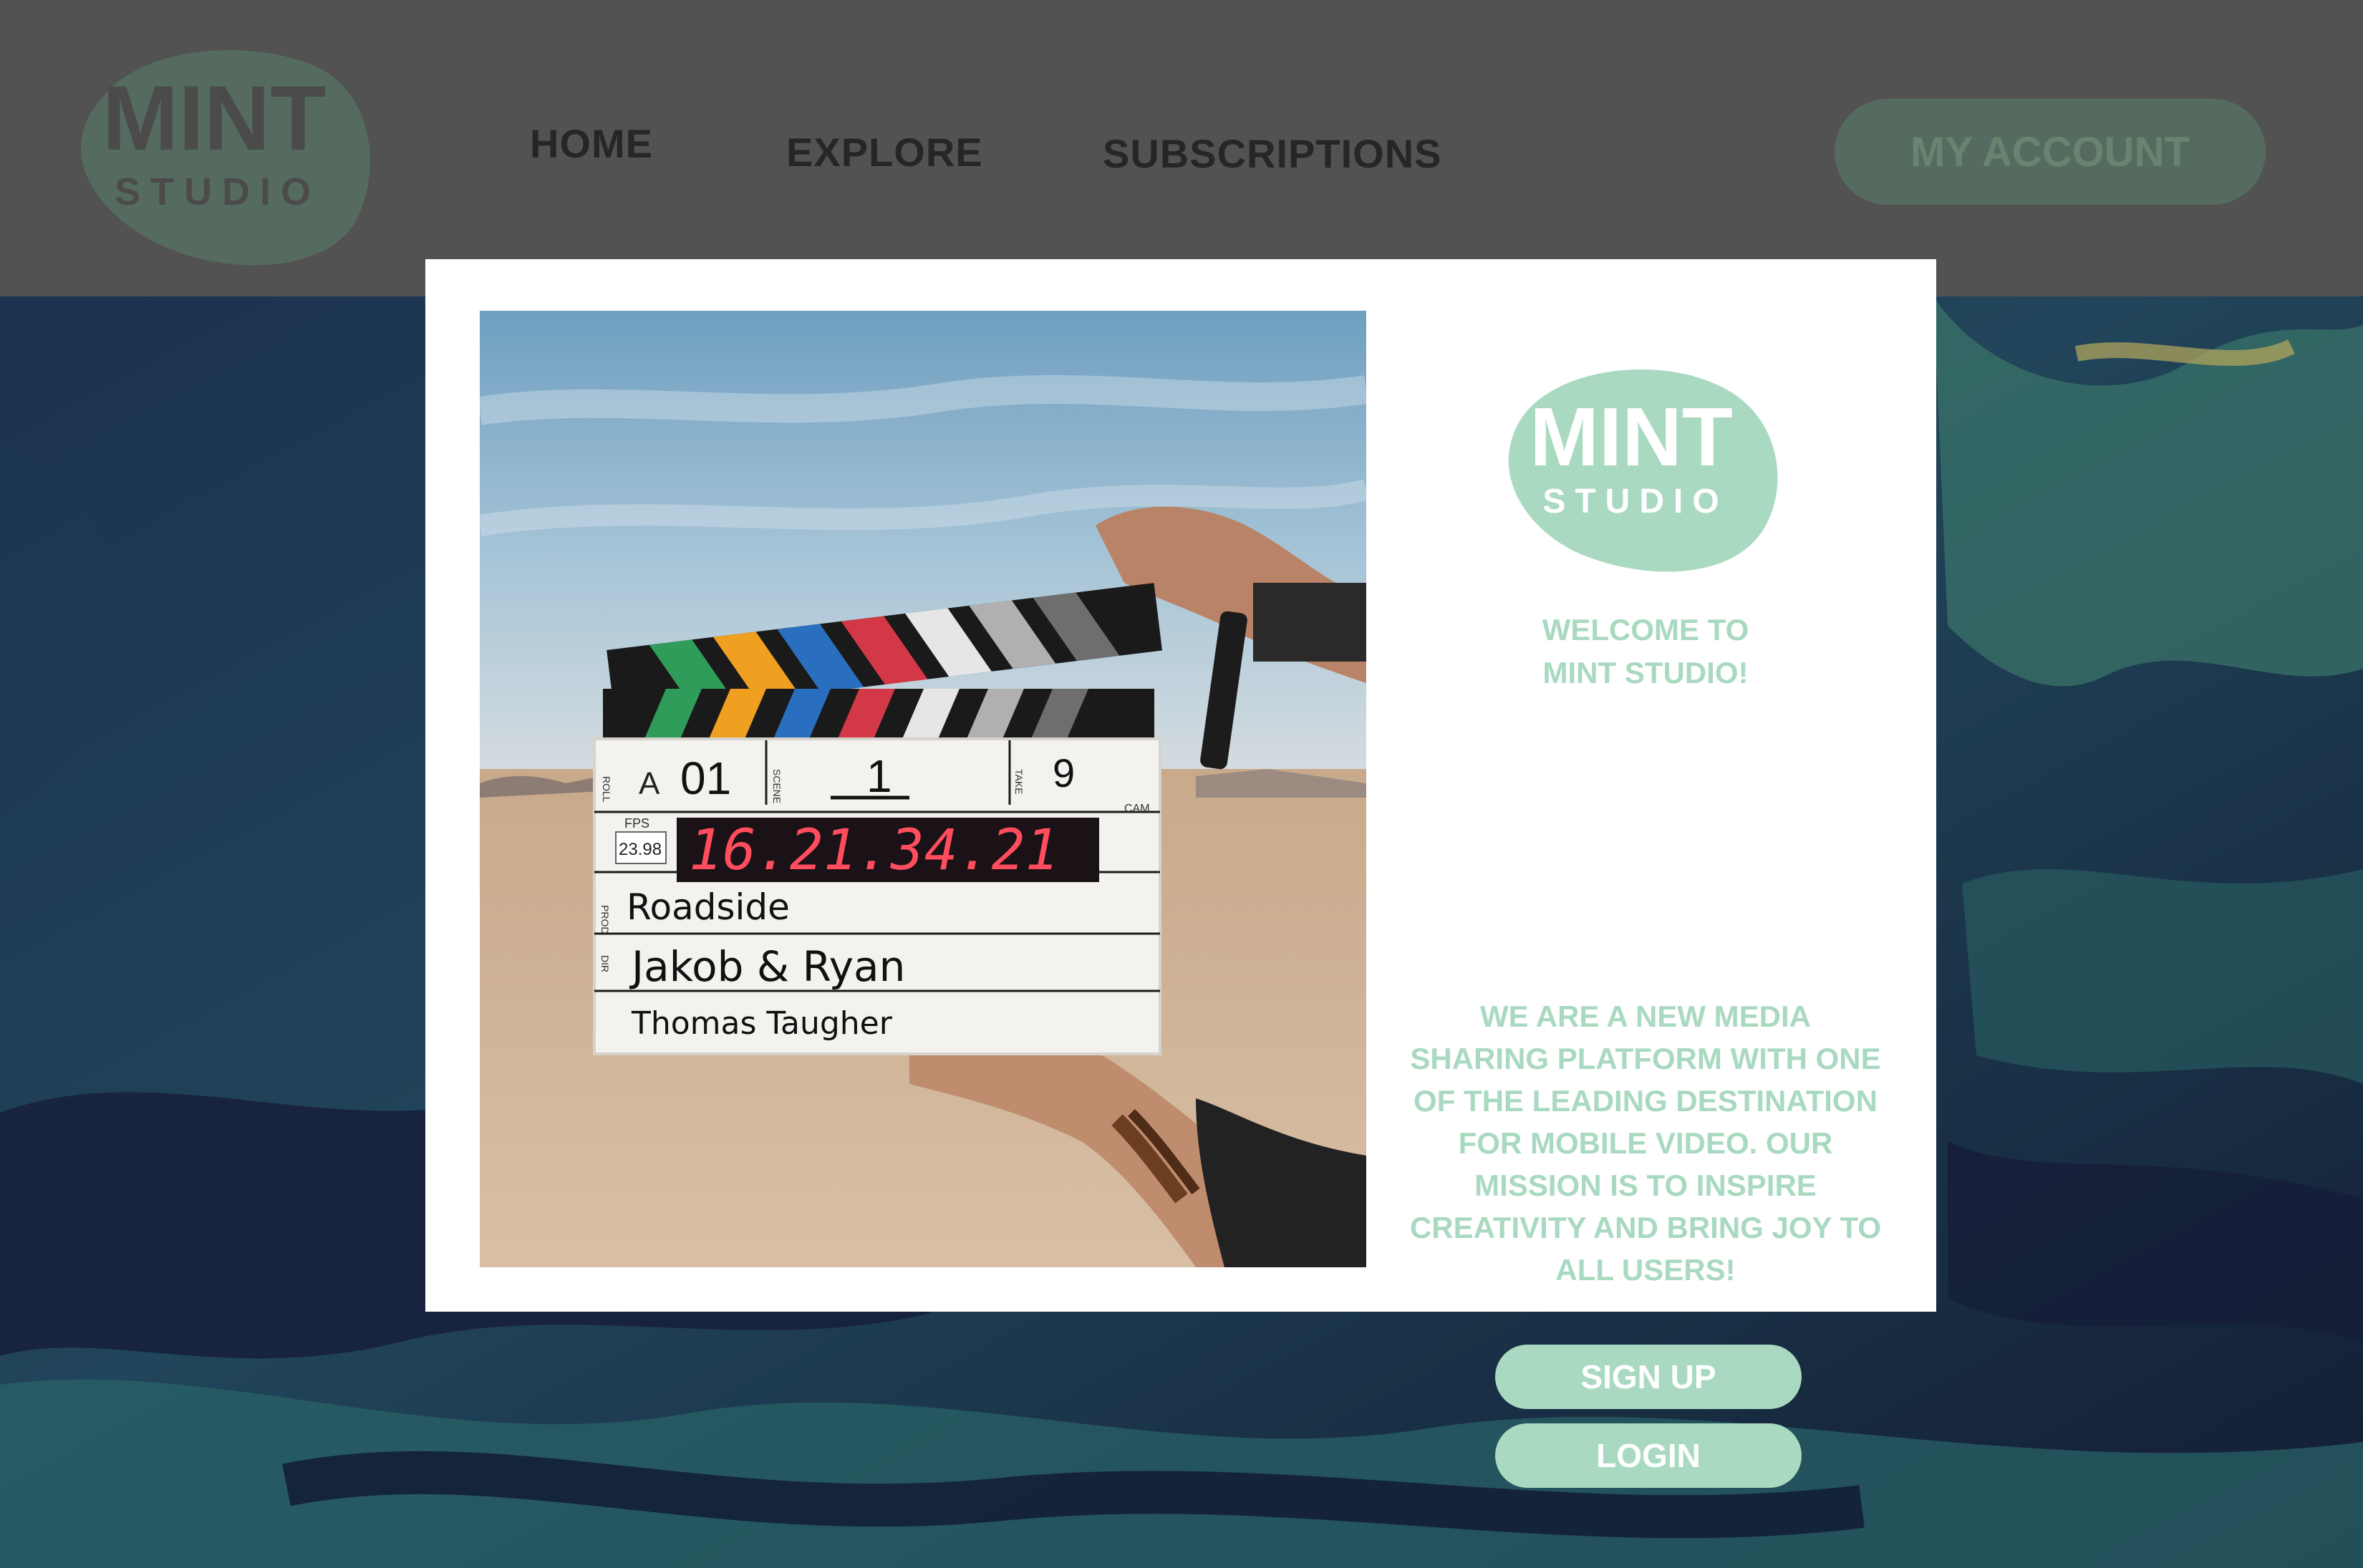 The image size is (2363, 1568). I want to click on cam-label: CAM, so click(1137, 809).